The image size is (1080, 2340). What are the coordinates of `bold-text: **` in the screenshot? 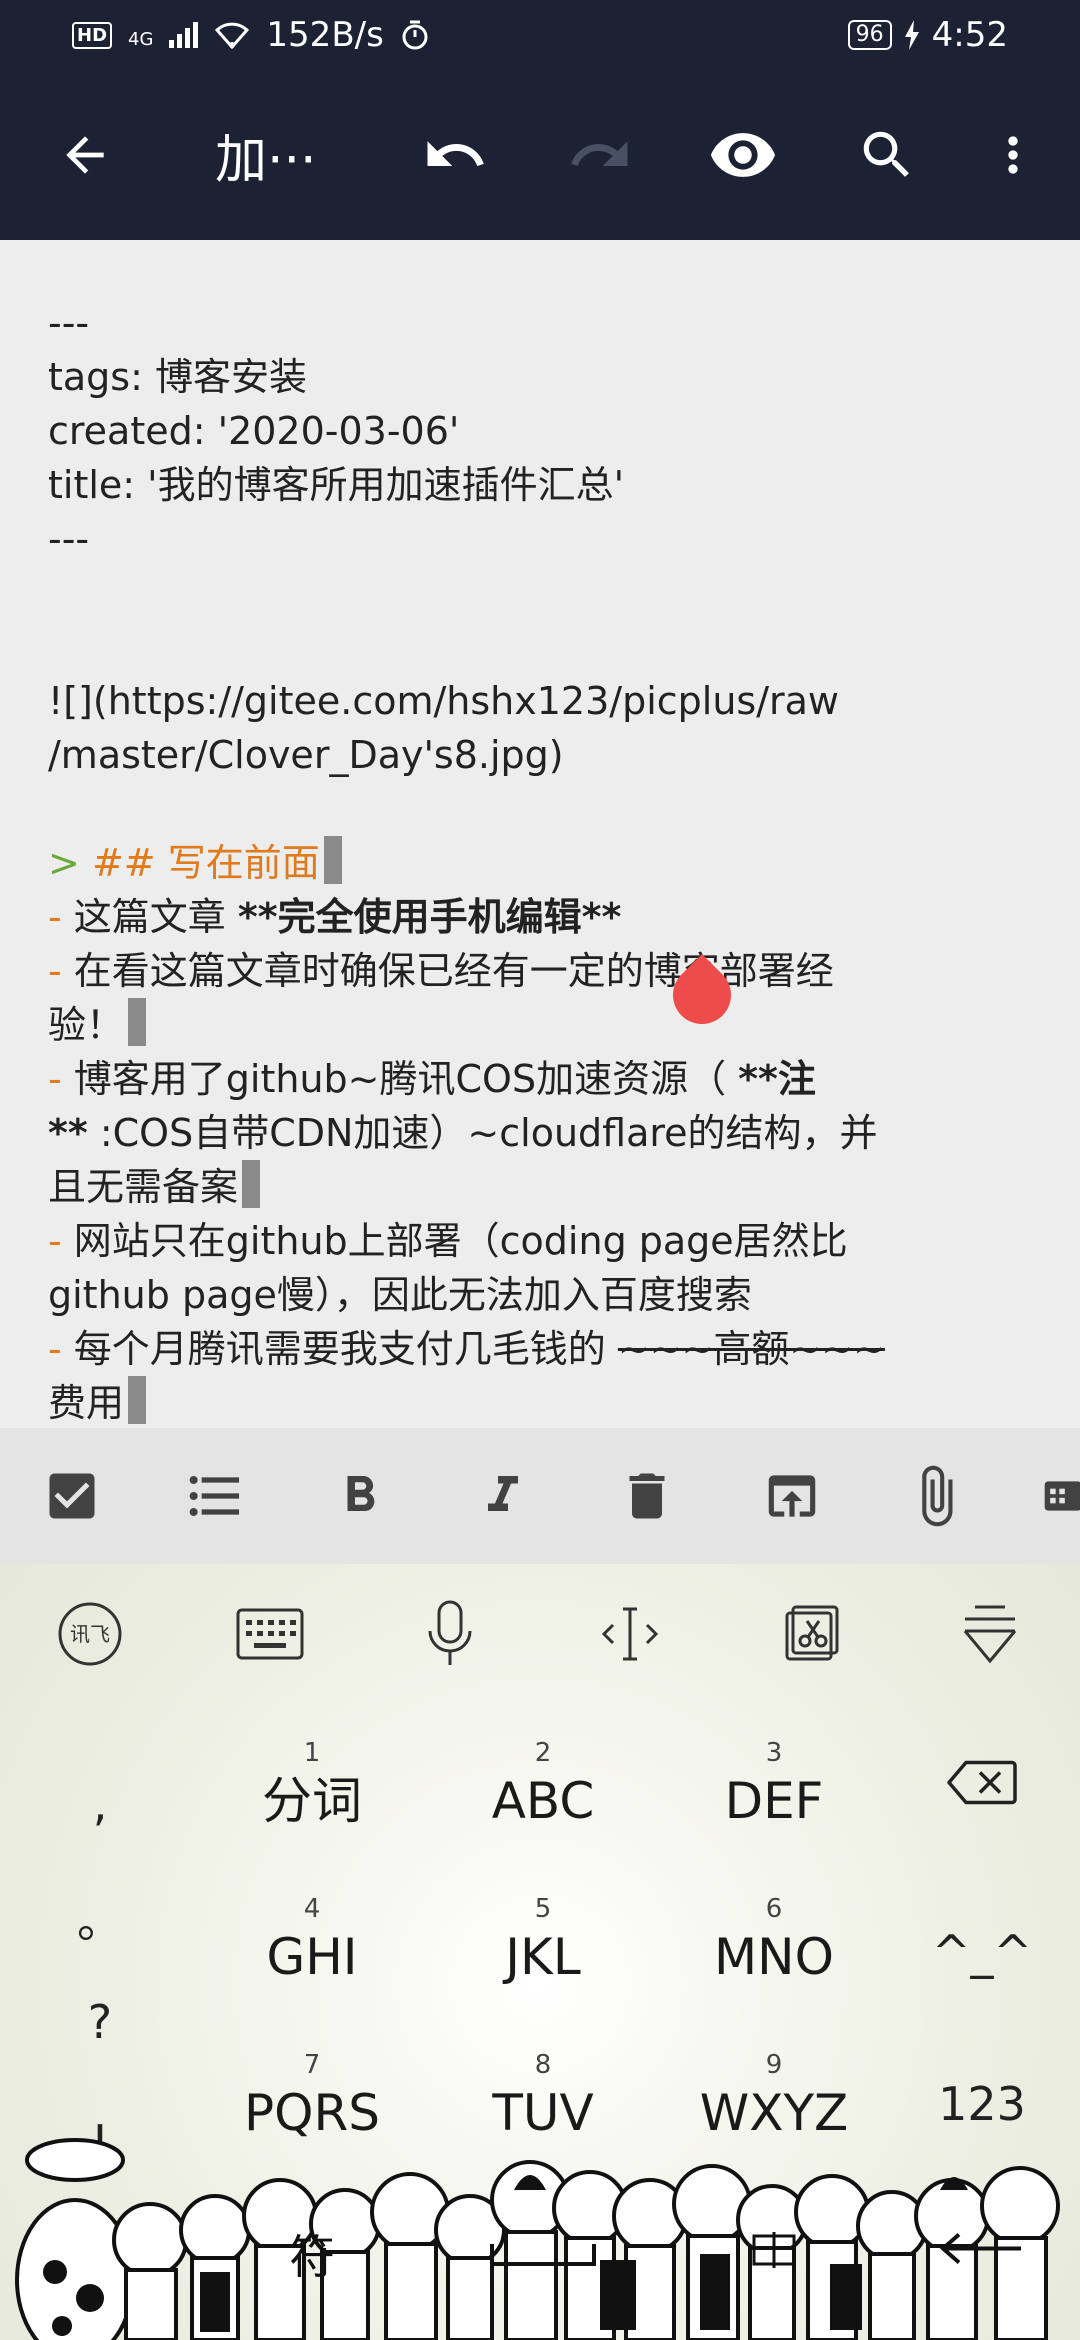 It's located at (68, 1133).